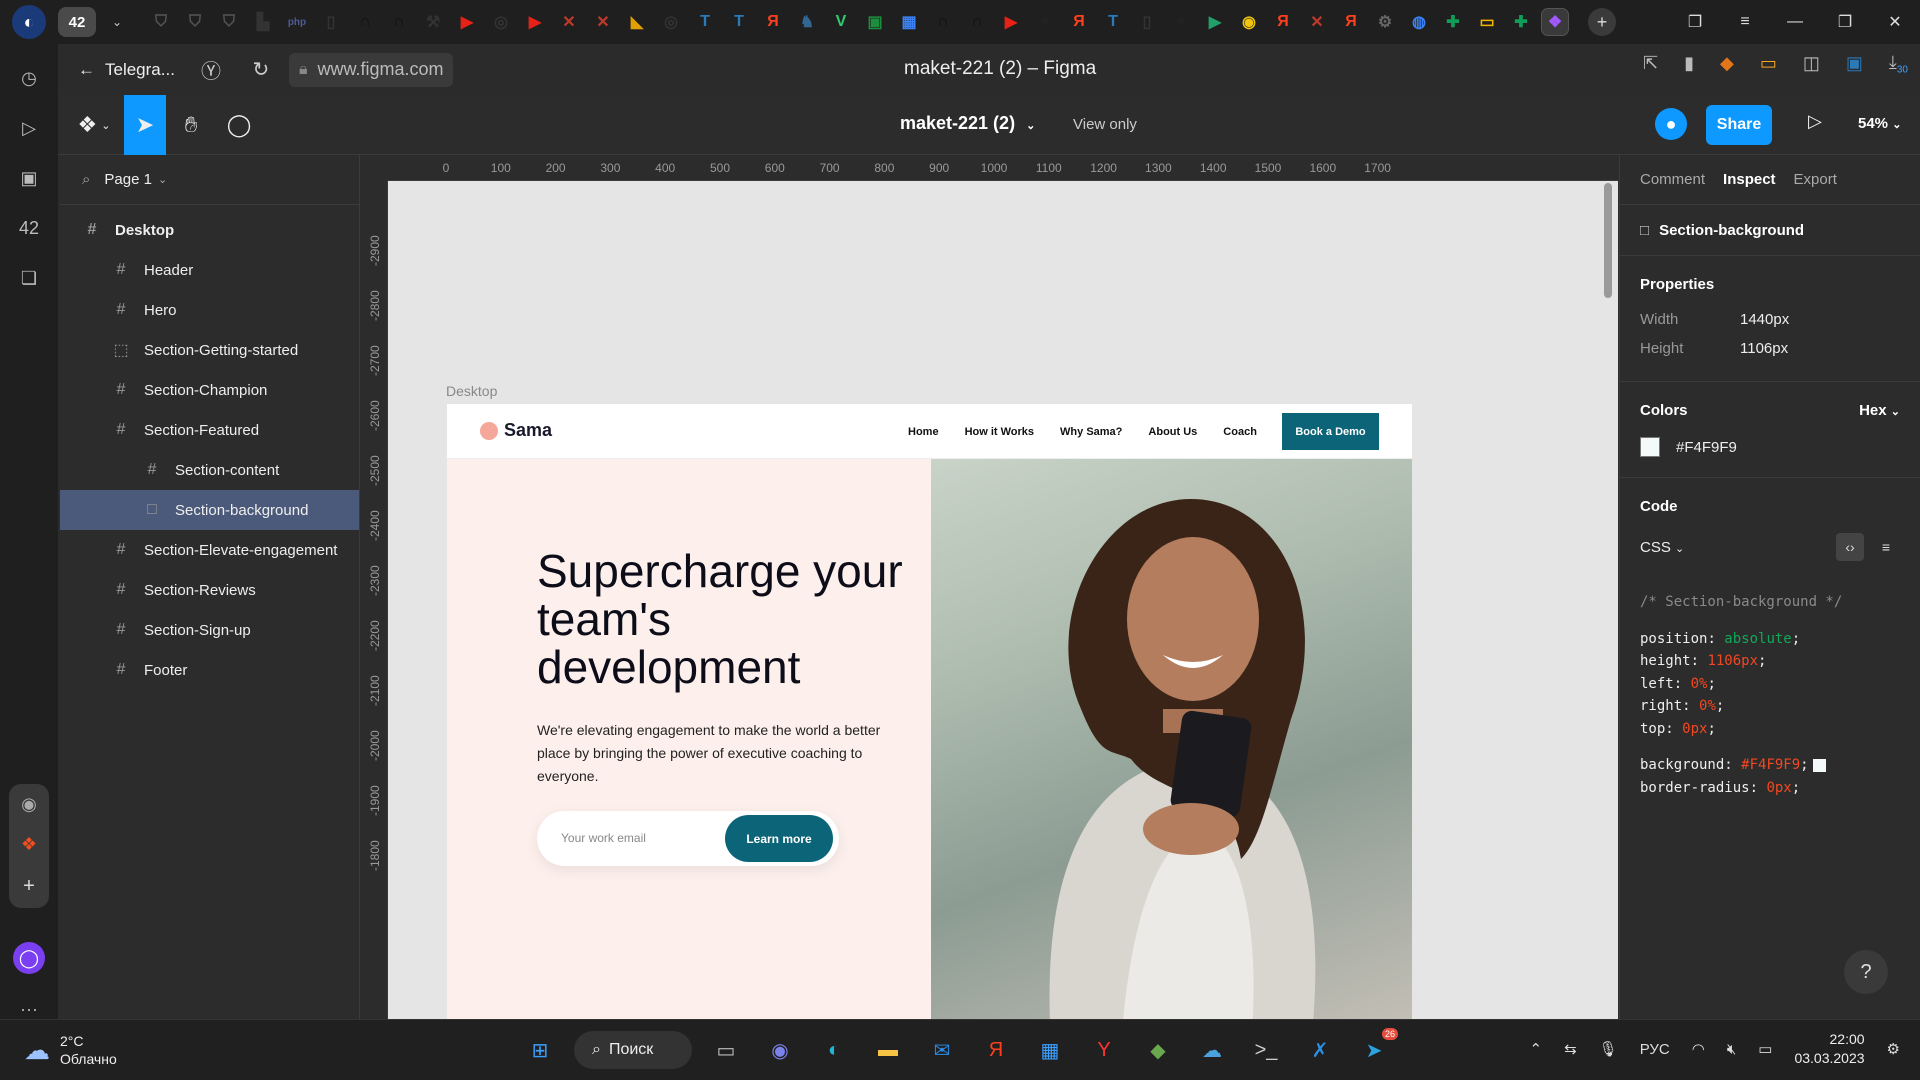  I want to click on color-row: #F4F9F9, so click(1770, 447).